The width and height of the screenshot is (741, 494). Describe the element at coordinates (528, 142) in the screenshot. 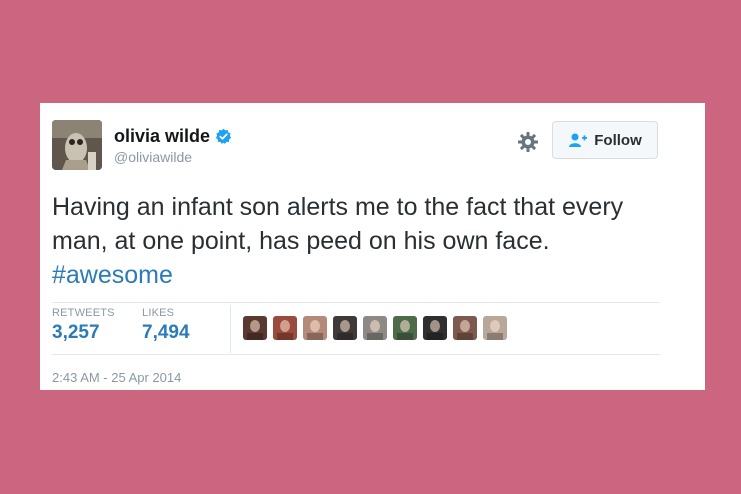

I see `gear-icon` at that location.